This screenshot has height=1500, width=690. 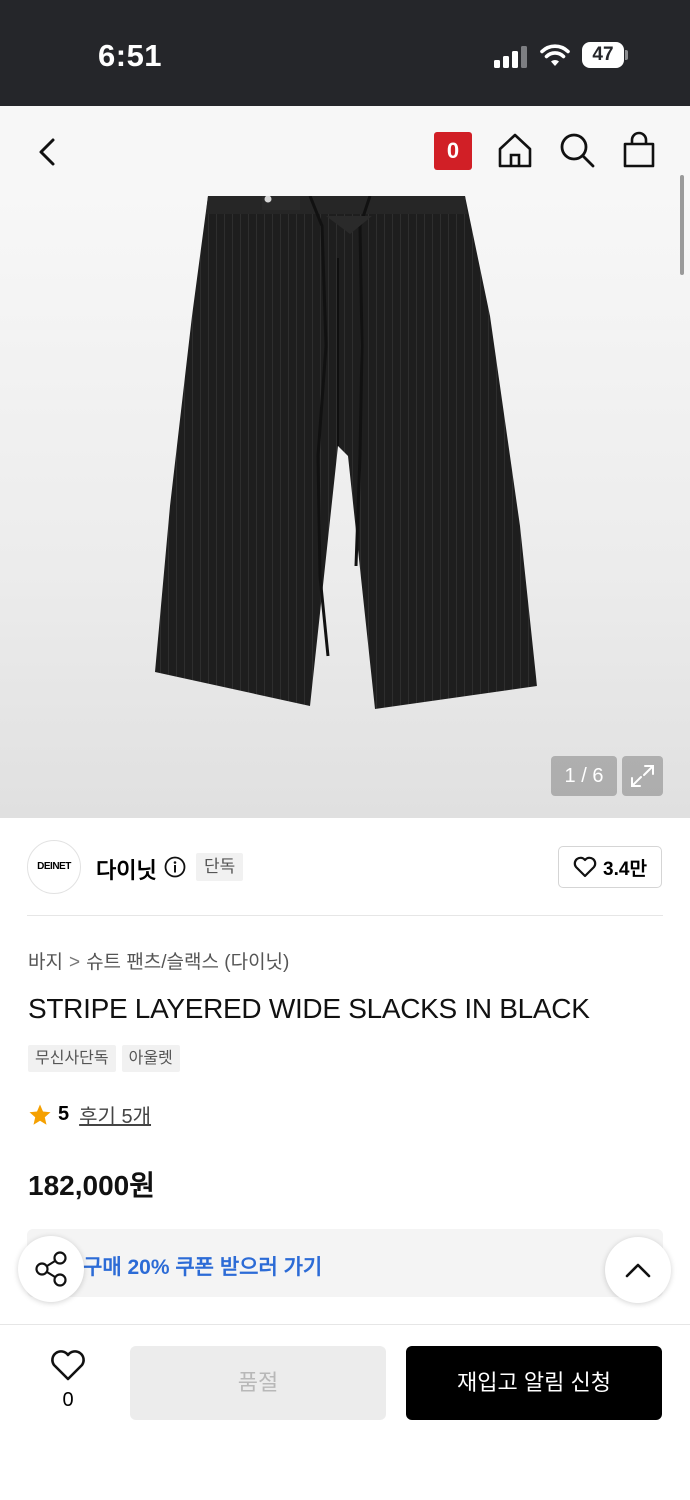 What do you see at coordinates (642, 776) in the screenshot?
I see `expand-icon` at bounding box center [642, 776].